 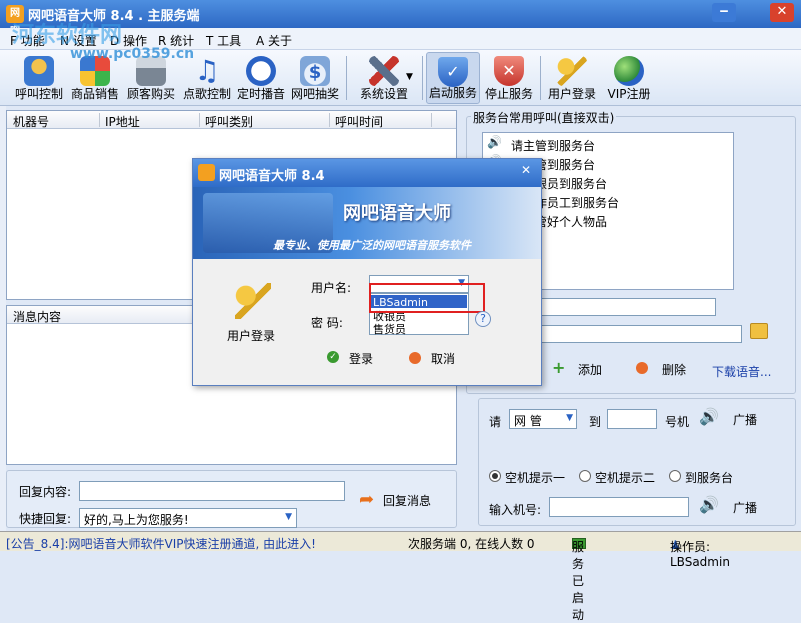 What do you see at coordinates (367, 173) in the screenshot?
I see `login-dialog-title-bar: 网吧语音大师 8.4 ✕` at bounding box center [367, 173].